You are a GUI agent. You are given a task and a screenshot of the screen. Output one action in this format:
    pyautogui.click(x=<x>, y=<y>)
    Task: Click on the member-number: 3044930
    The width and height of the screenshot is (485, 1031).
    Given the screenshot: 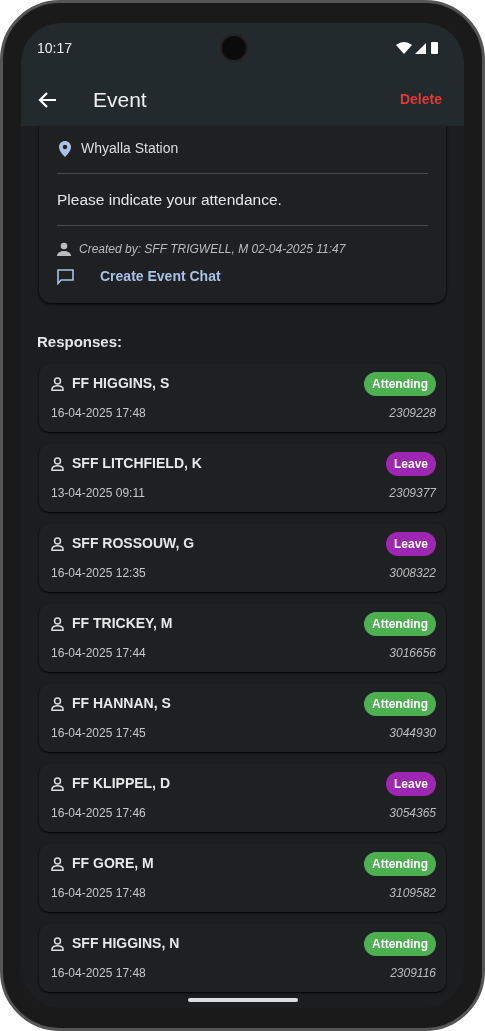 What is the action you would take?
    pyautogui.click(x=412, y=733)
    